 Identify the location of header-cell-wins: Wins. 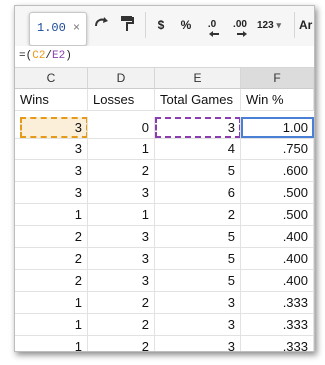
(51, 100).